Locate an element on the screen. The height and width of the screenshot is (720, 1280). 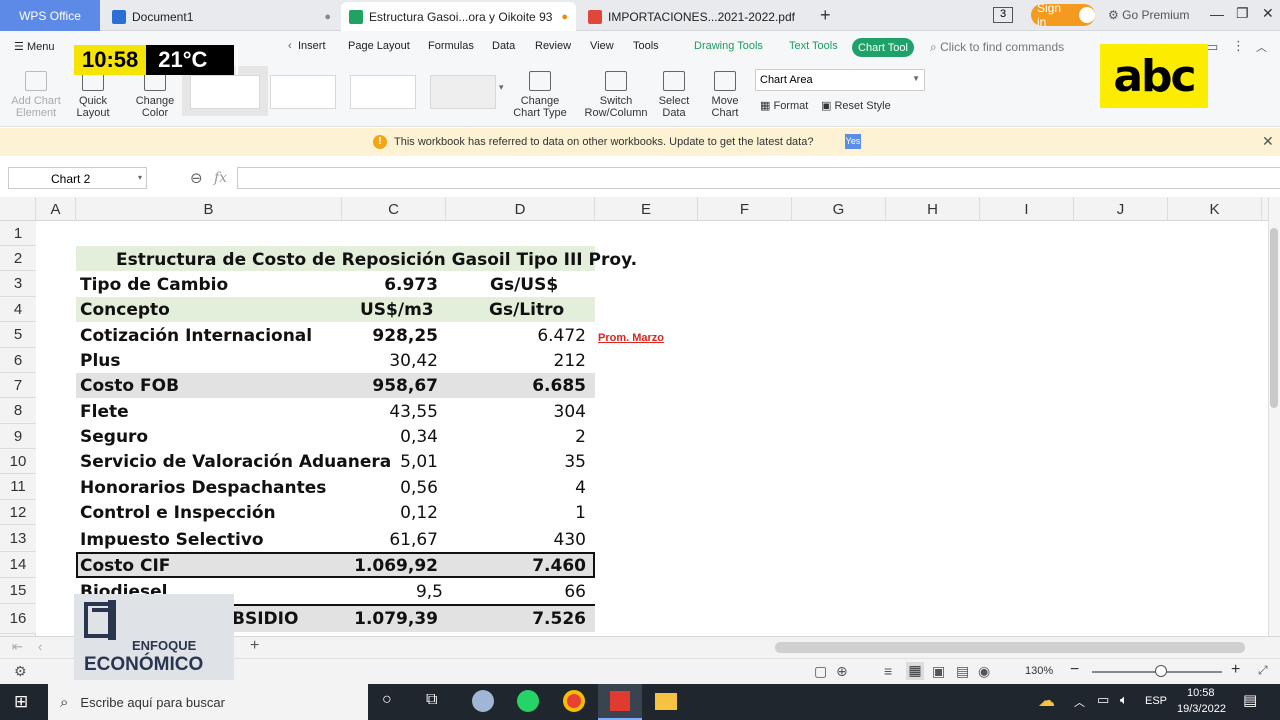
prom-marzo-note: Prom. Marzo is located at coordinates (631, 338).